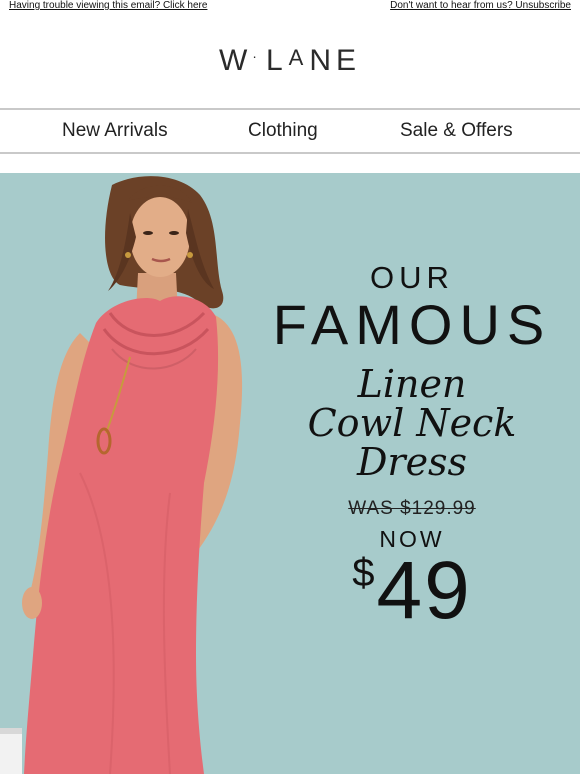 Image resolution: width=580 pixels, height=774 pixels. I want to click on sale-price: $ 49, so click(412, 591).